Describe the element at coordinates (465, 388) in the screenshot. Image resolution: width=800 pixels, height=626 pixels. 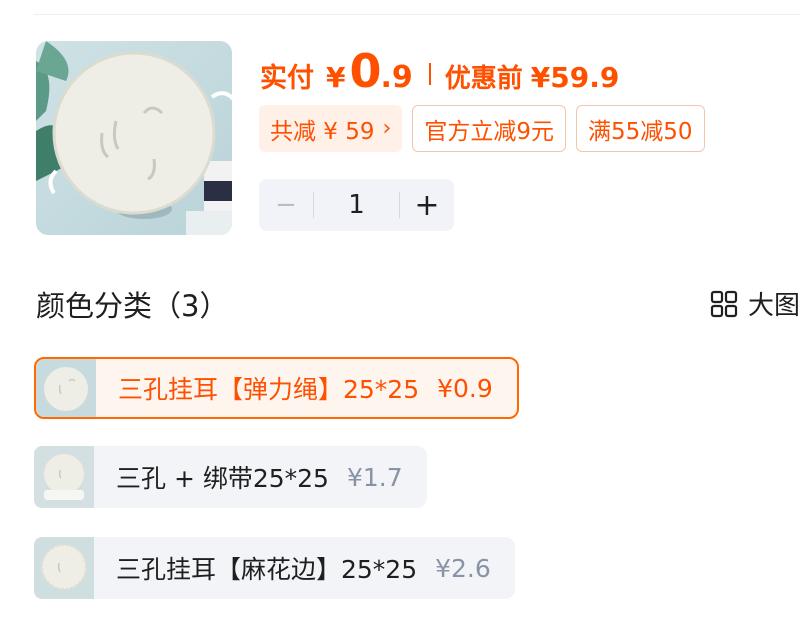
I see `sku-price: ¥0.9` at that location.